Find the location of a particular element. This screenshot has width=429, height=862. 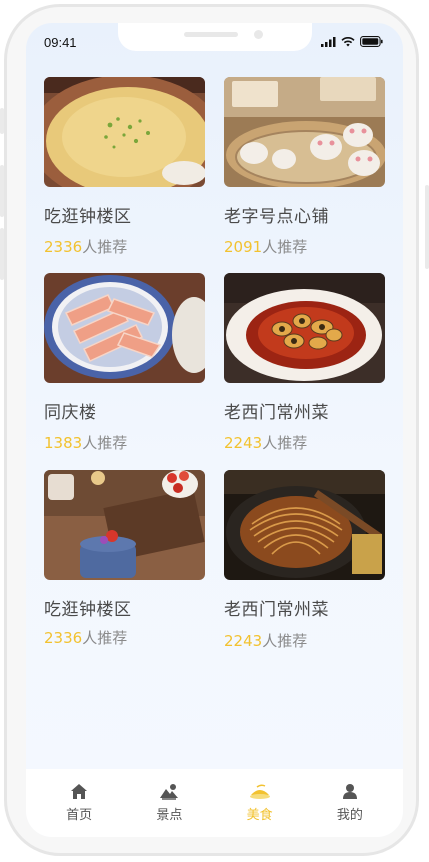

food-card: 老字号点心铺 2091人推荐 is located at coordinates (304, 167).